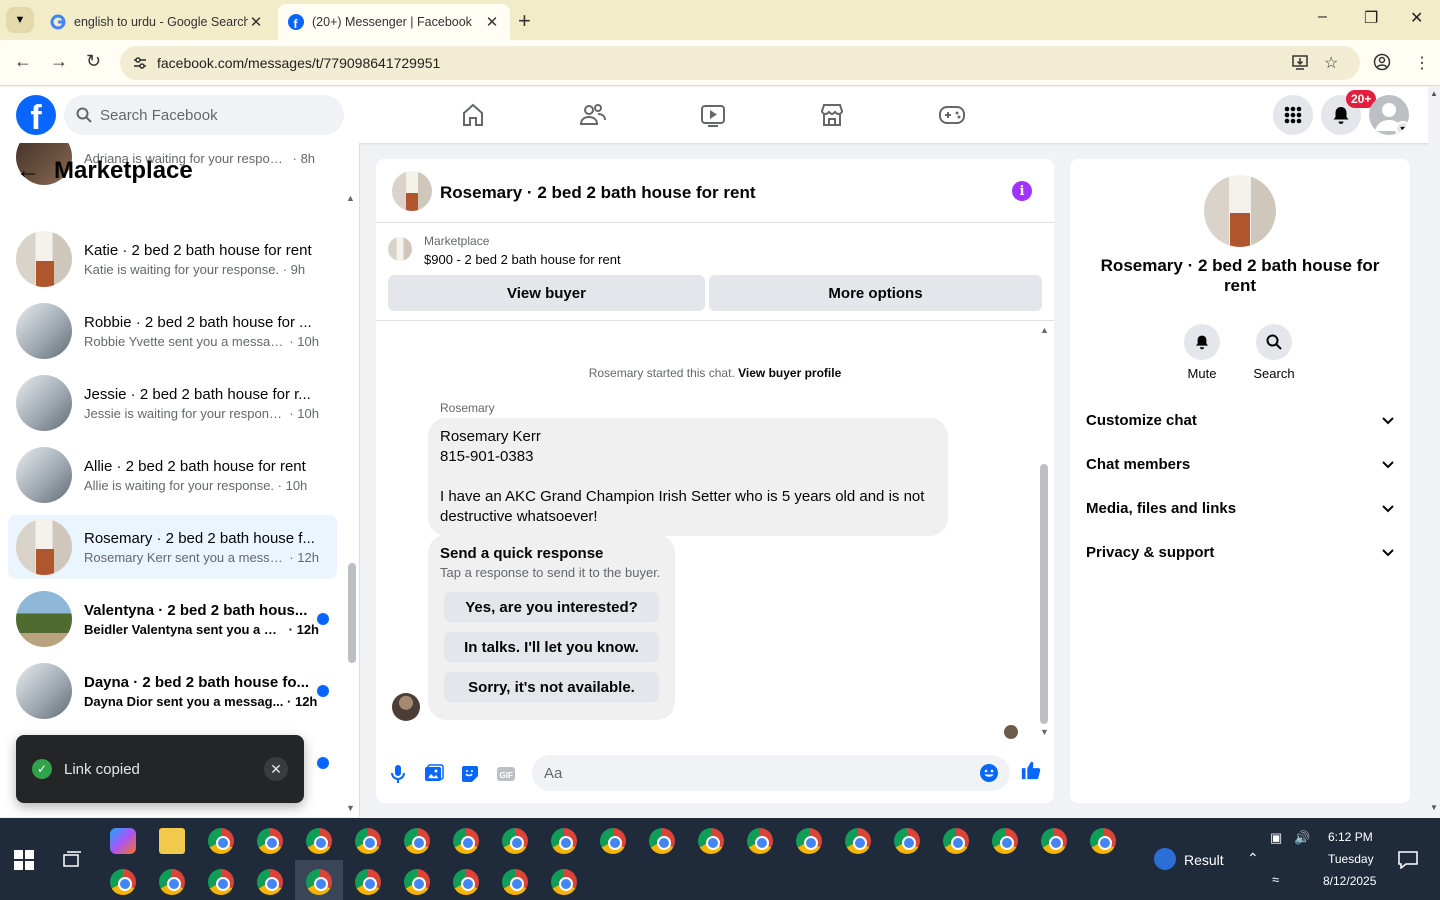 The width and height of the screenshot is (1440, 900). I want to click on account-avatar: ▼, so click(1389, 115).